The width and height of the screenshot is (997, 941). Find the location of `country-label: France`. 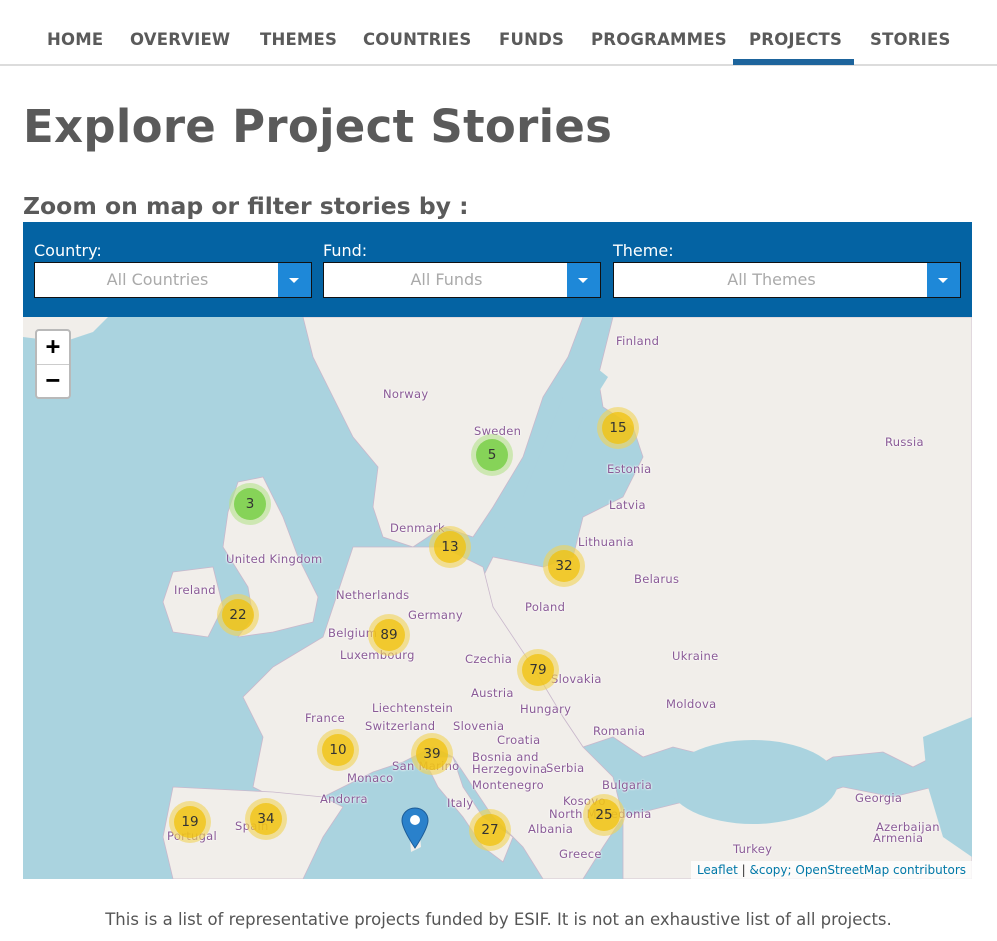

country-label: France is located at coordinates (325, 718).